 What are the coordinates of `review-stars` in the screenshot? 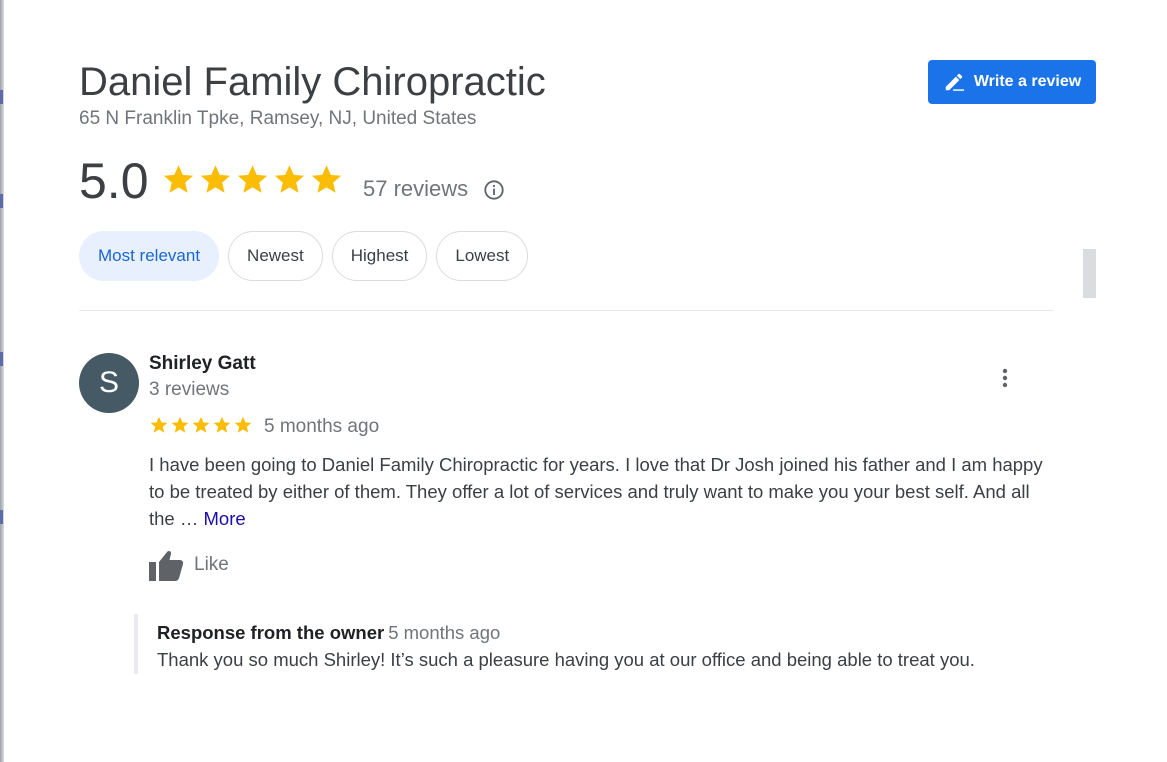 It's located at (201, 425).